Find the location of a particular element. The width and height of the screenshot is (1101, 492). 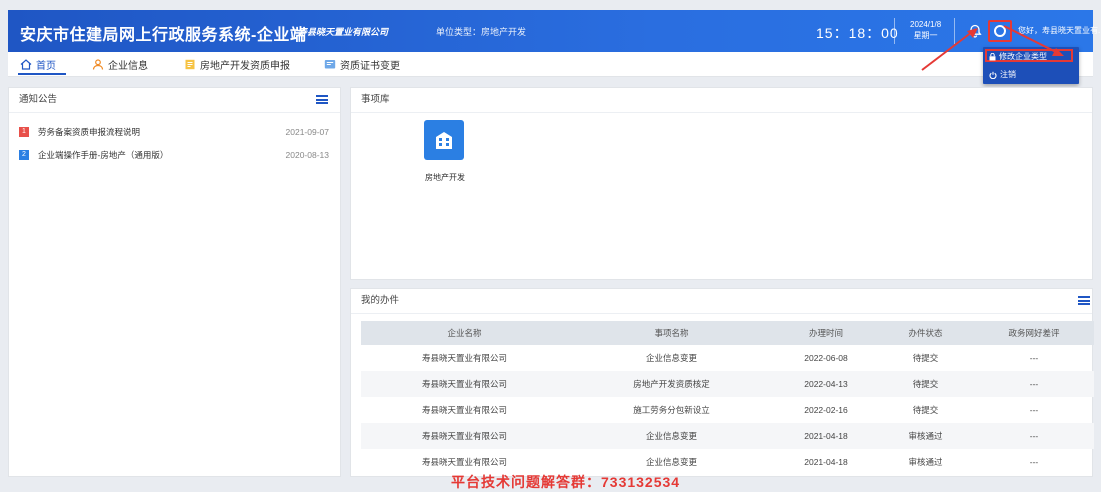

table-row: 寿县晓天置业有限公司 施工劳务分包新设立 2022-02-16 待提交 --- is located at coordinates (727, 410).